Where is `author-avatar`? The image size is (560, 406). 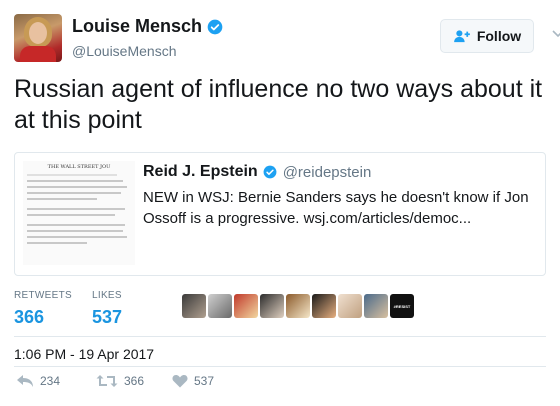
author-avatar is located at coordinates (38, 38).